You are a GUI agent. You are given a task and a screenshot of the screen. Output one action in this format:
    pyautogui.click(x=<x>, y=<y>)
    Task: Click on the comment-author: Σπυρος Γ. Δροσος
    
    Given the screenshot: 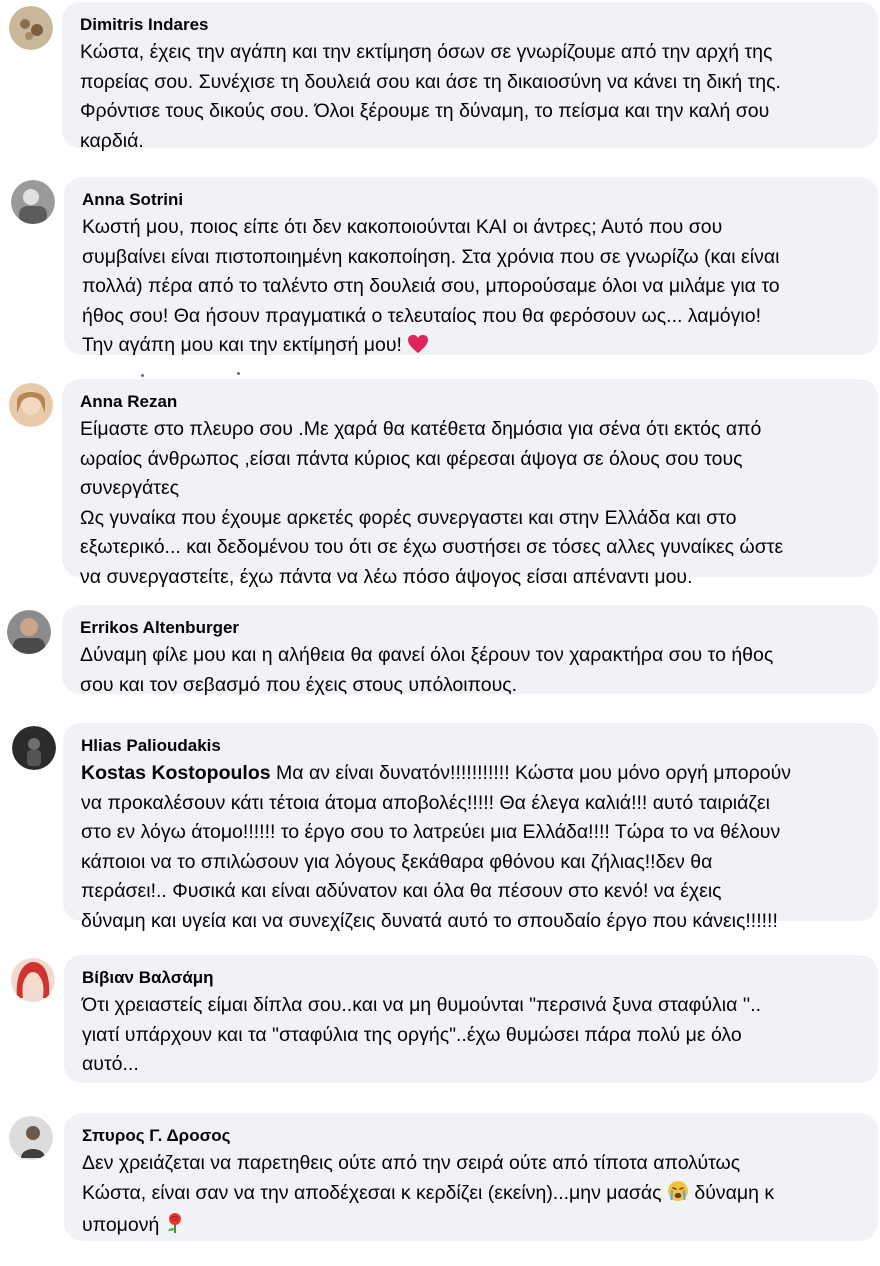 What is the action you would take?
    pyautogui.click(x=471, y=1136)
    